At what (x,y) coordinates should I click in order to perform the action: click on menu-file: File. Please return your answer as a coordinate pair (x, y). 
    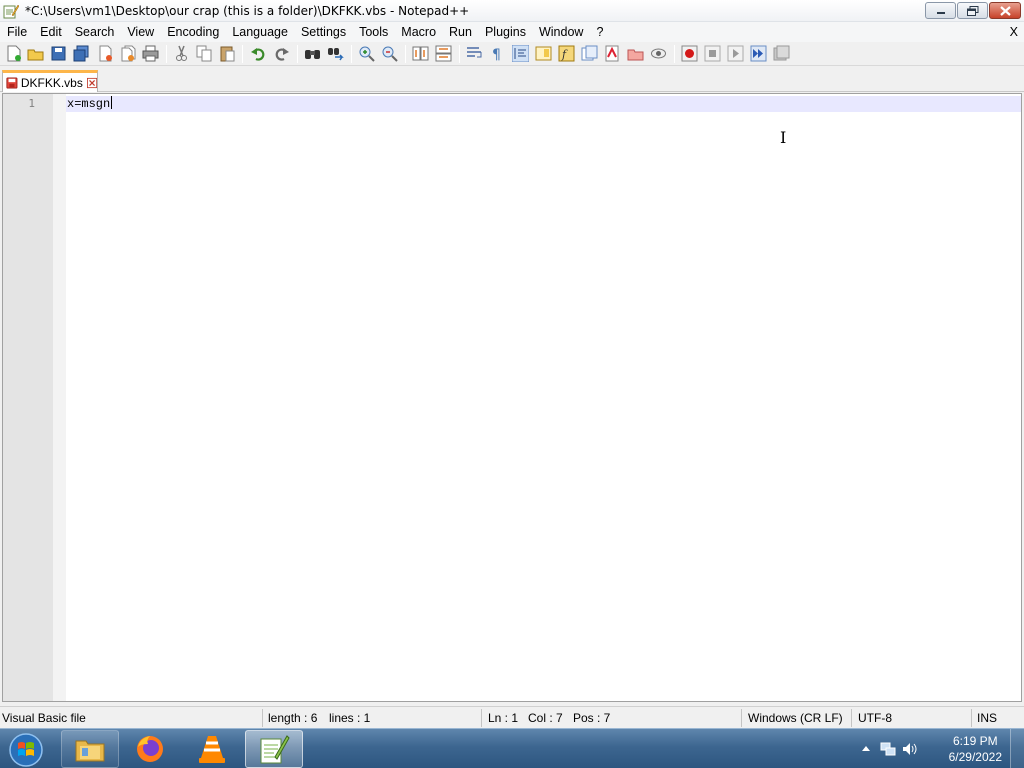
    Looking at the image, I should click on (16, 32).